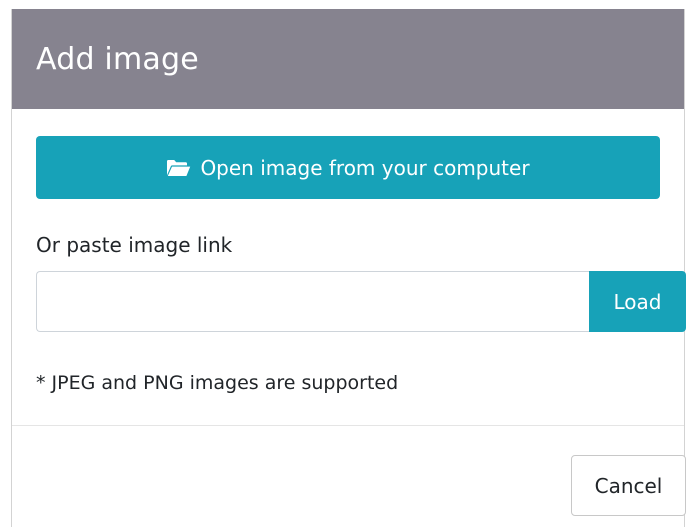 The image size is (696, 527). I want to click on image-link-input, so click(312, 301).